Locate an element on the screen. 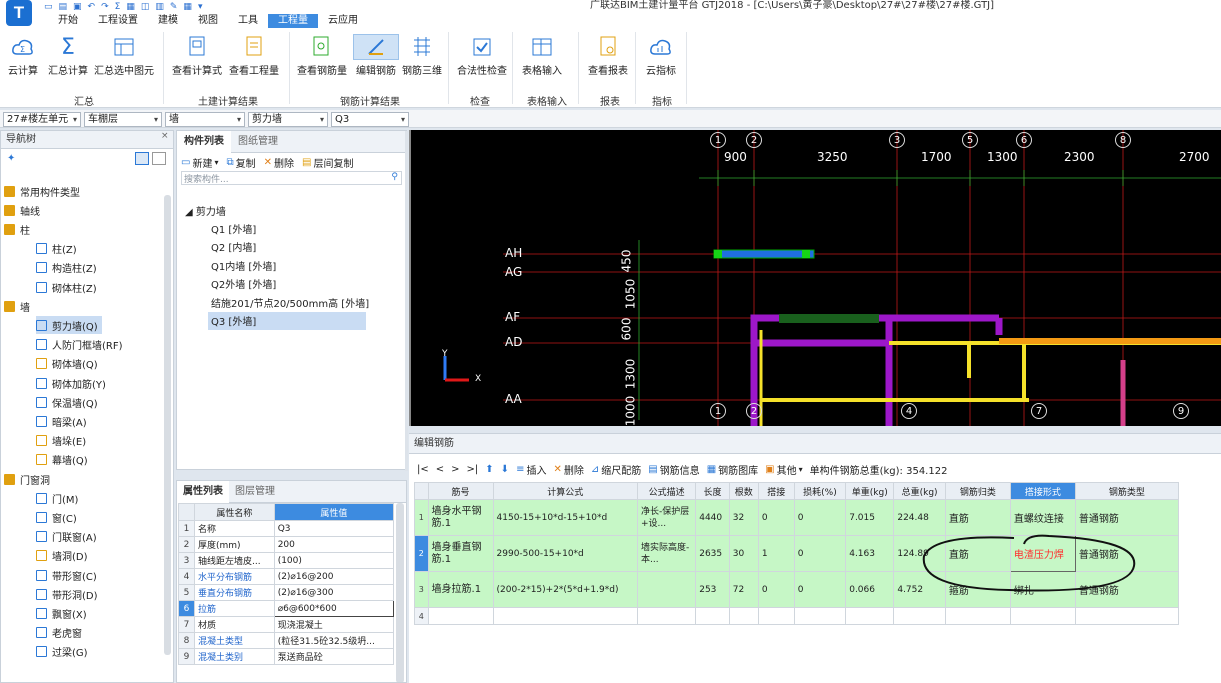 Image resolution: width=1221 pixels, height=683 pixels. view-rebar-button: 查看钢筋量 is located at coordinates (322, 55).